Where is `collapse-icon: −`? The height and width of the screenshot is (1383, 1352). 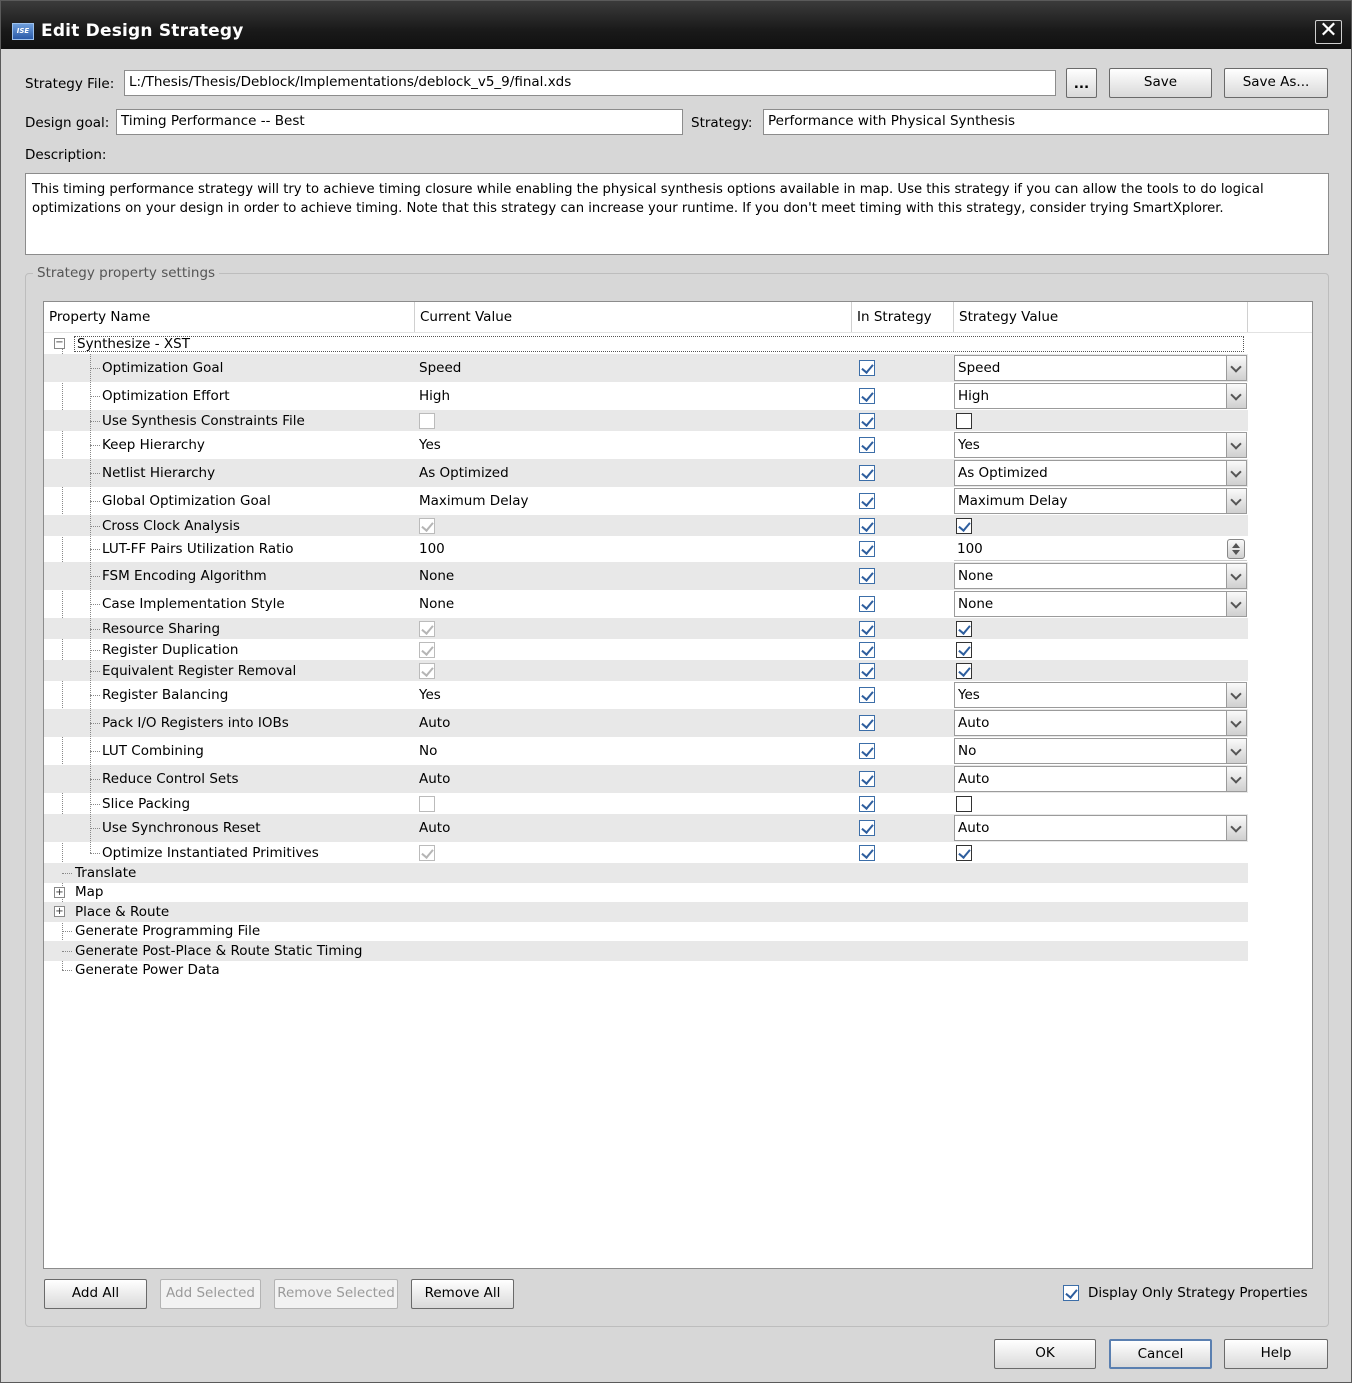
collapse-icon: − is located at coordinates (59, 343).